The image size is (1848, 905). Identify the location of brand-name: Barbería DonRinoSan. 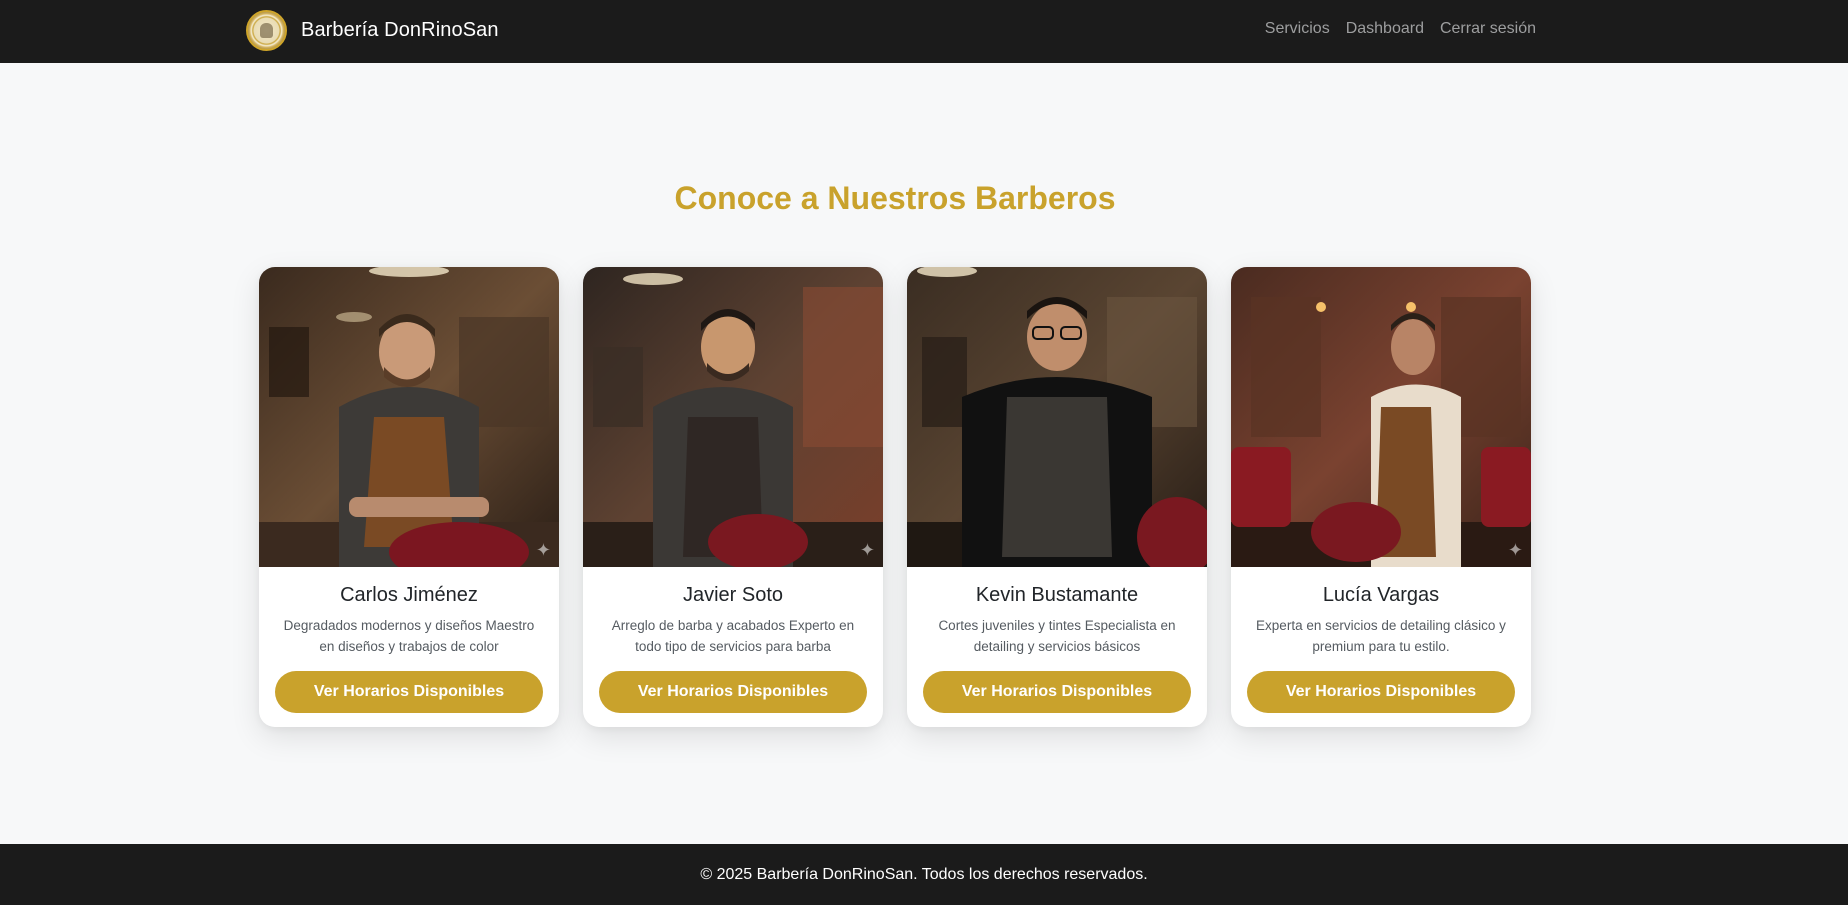
(400, 29).